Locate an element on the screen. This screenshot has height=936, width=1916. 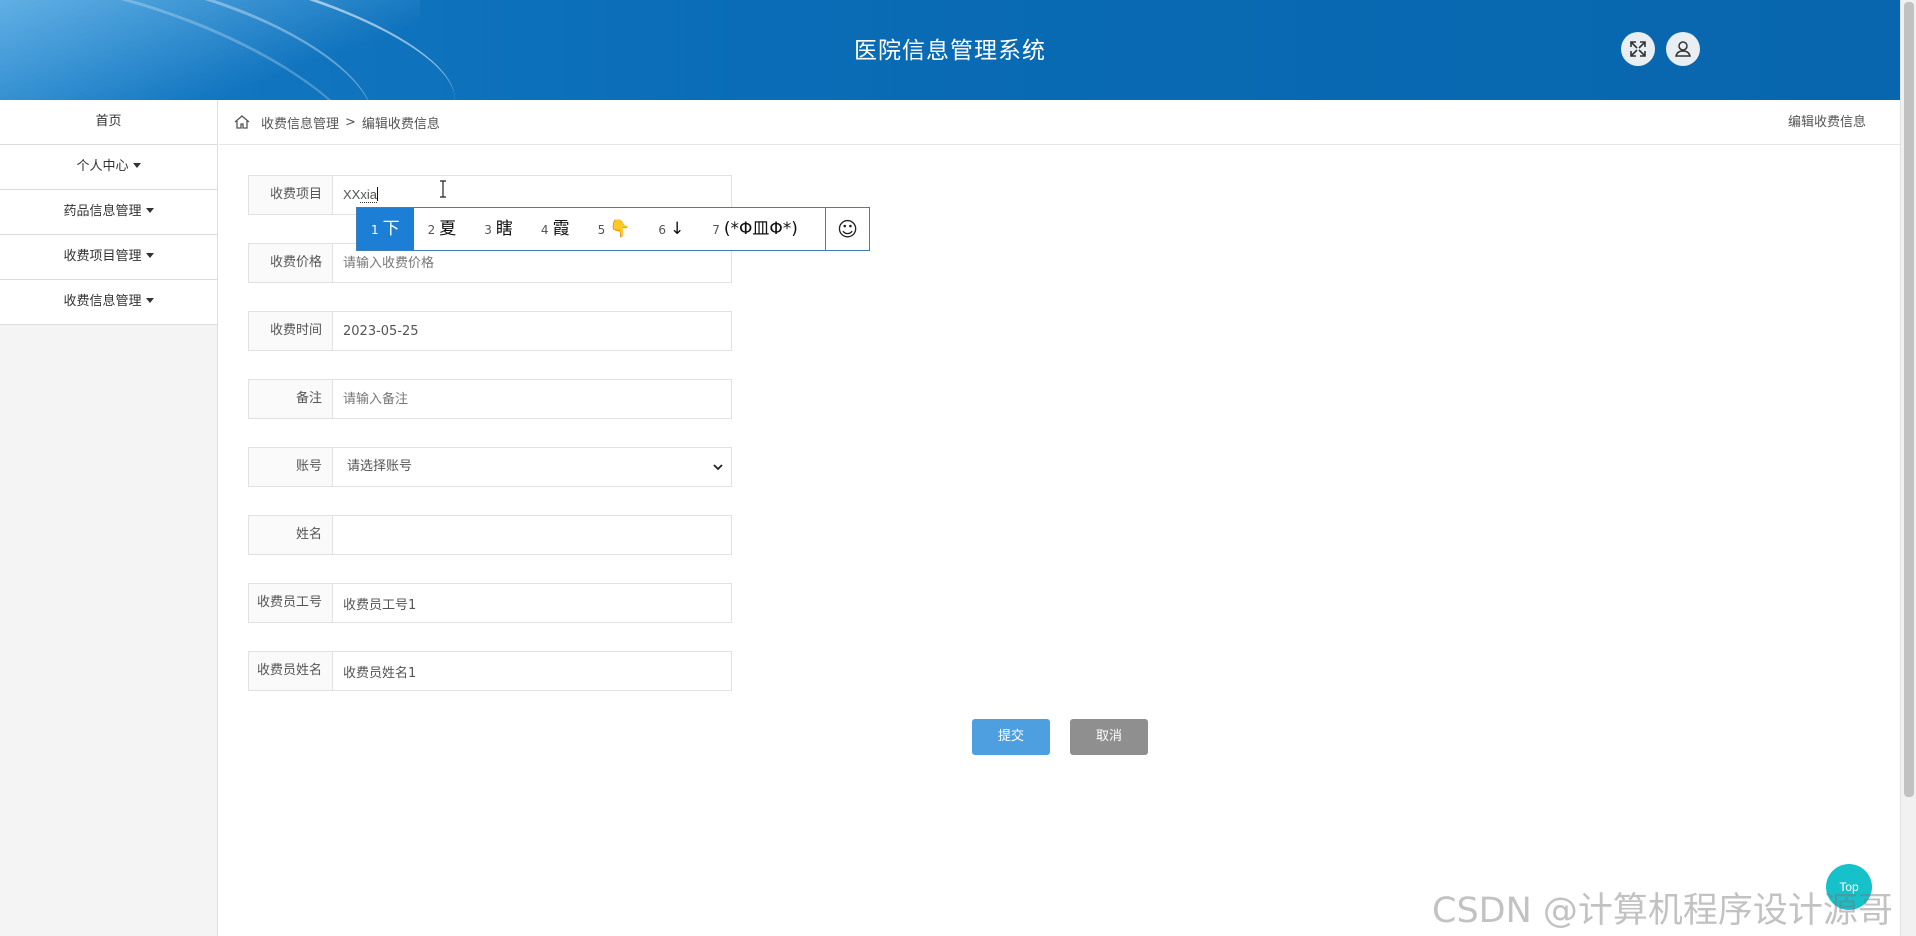
fullscreen-button is located at coordinates (1638, 49).